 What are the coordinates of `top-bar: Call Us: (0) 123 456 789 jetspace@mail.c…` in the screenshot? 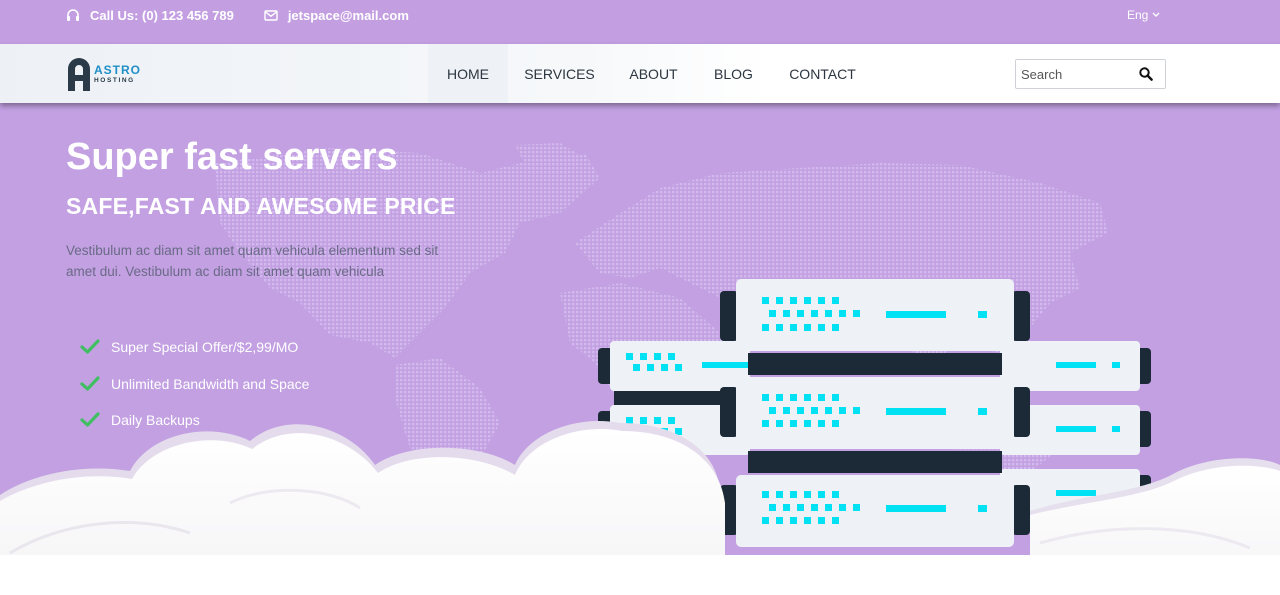 It's located at (640, 22).